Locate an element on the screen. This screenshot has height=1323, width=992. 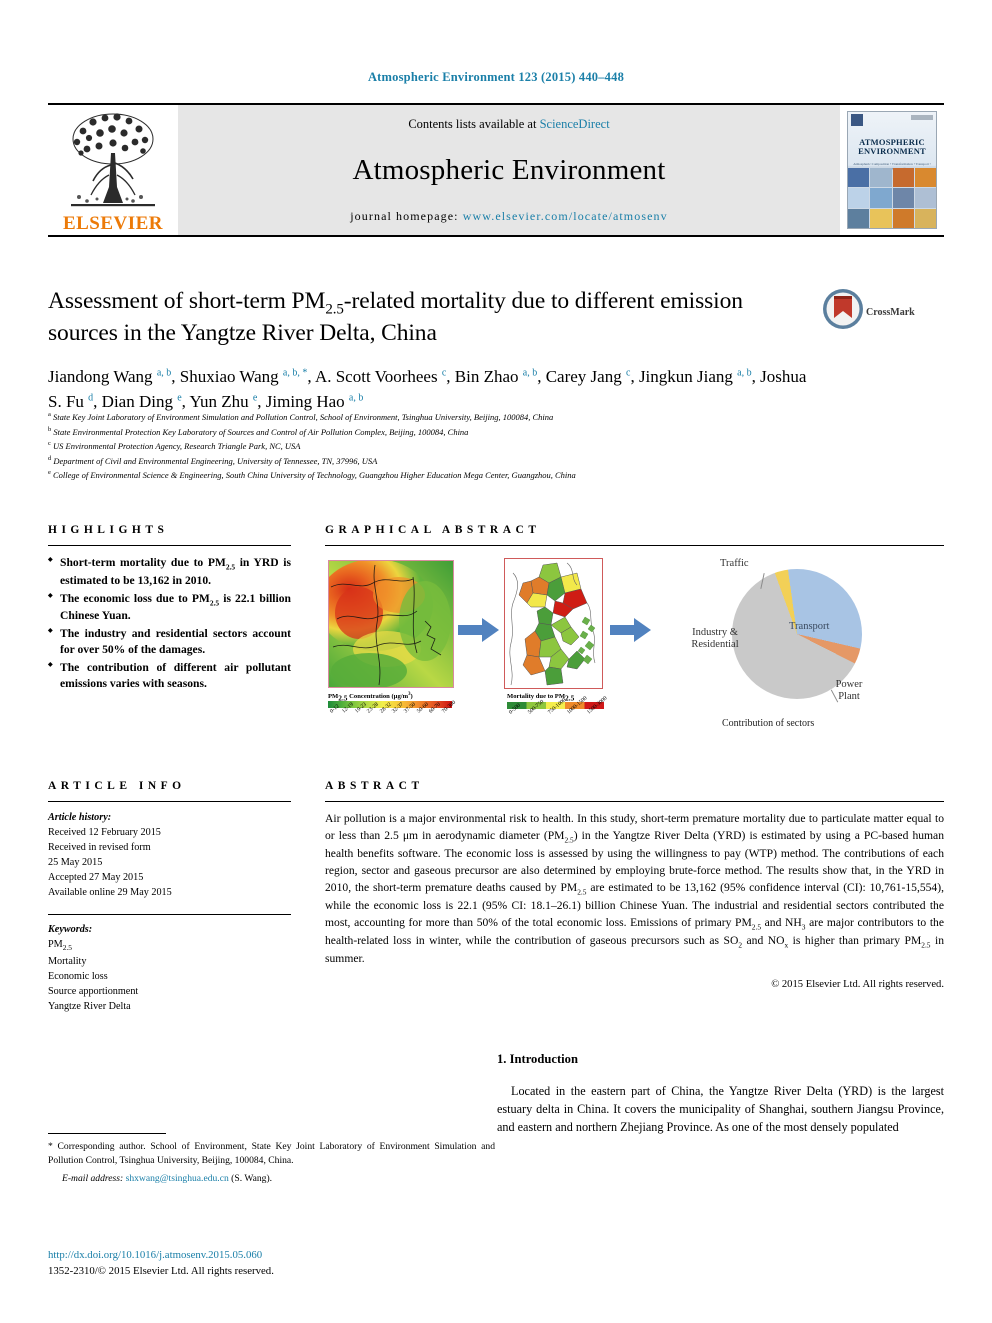
affiliation-label: d is located at coordinates (50, 458).